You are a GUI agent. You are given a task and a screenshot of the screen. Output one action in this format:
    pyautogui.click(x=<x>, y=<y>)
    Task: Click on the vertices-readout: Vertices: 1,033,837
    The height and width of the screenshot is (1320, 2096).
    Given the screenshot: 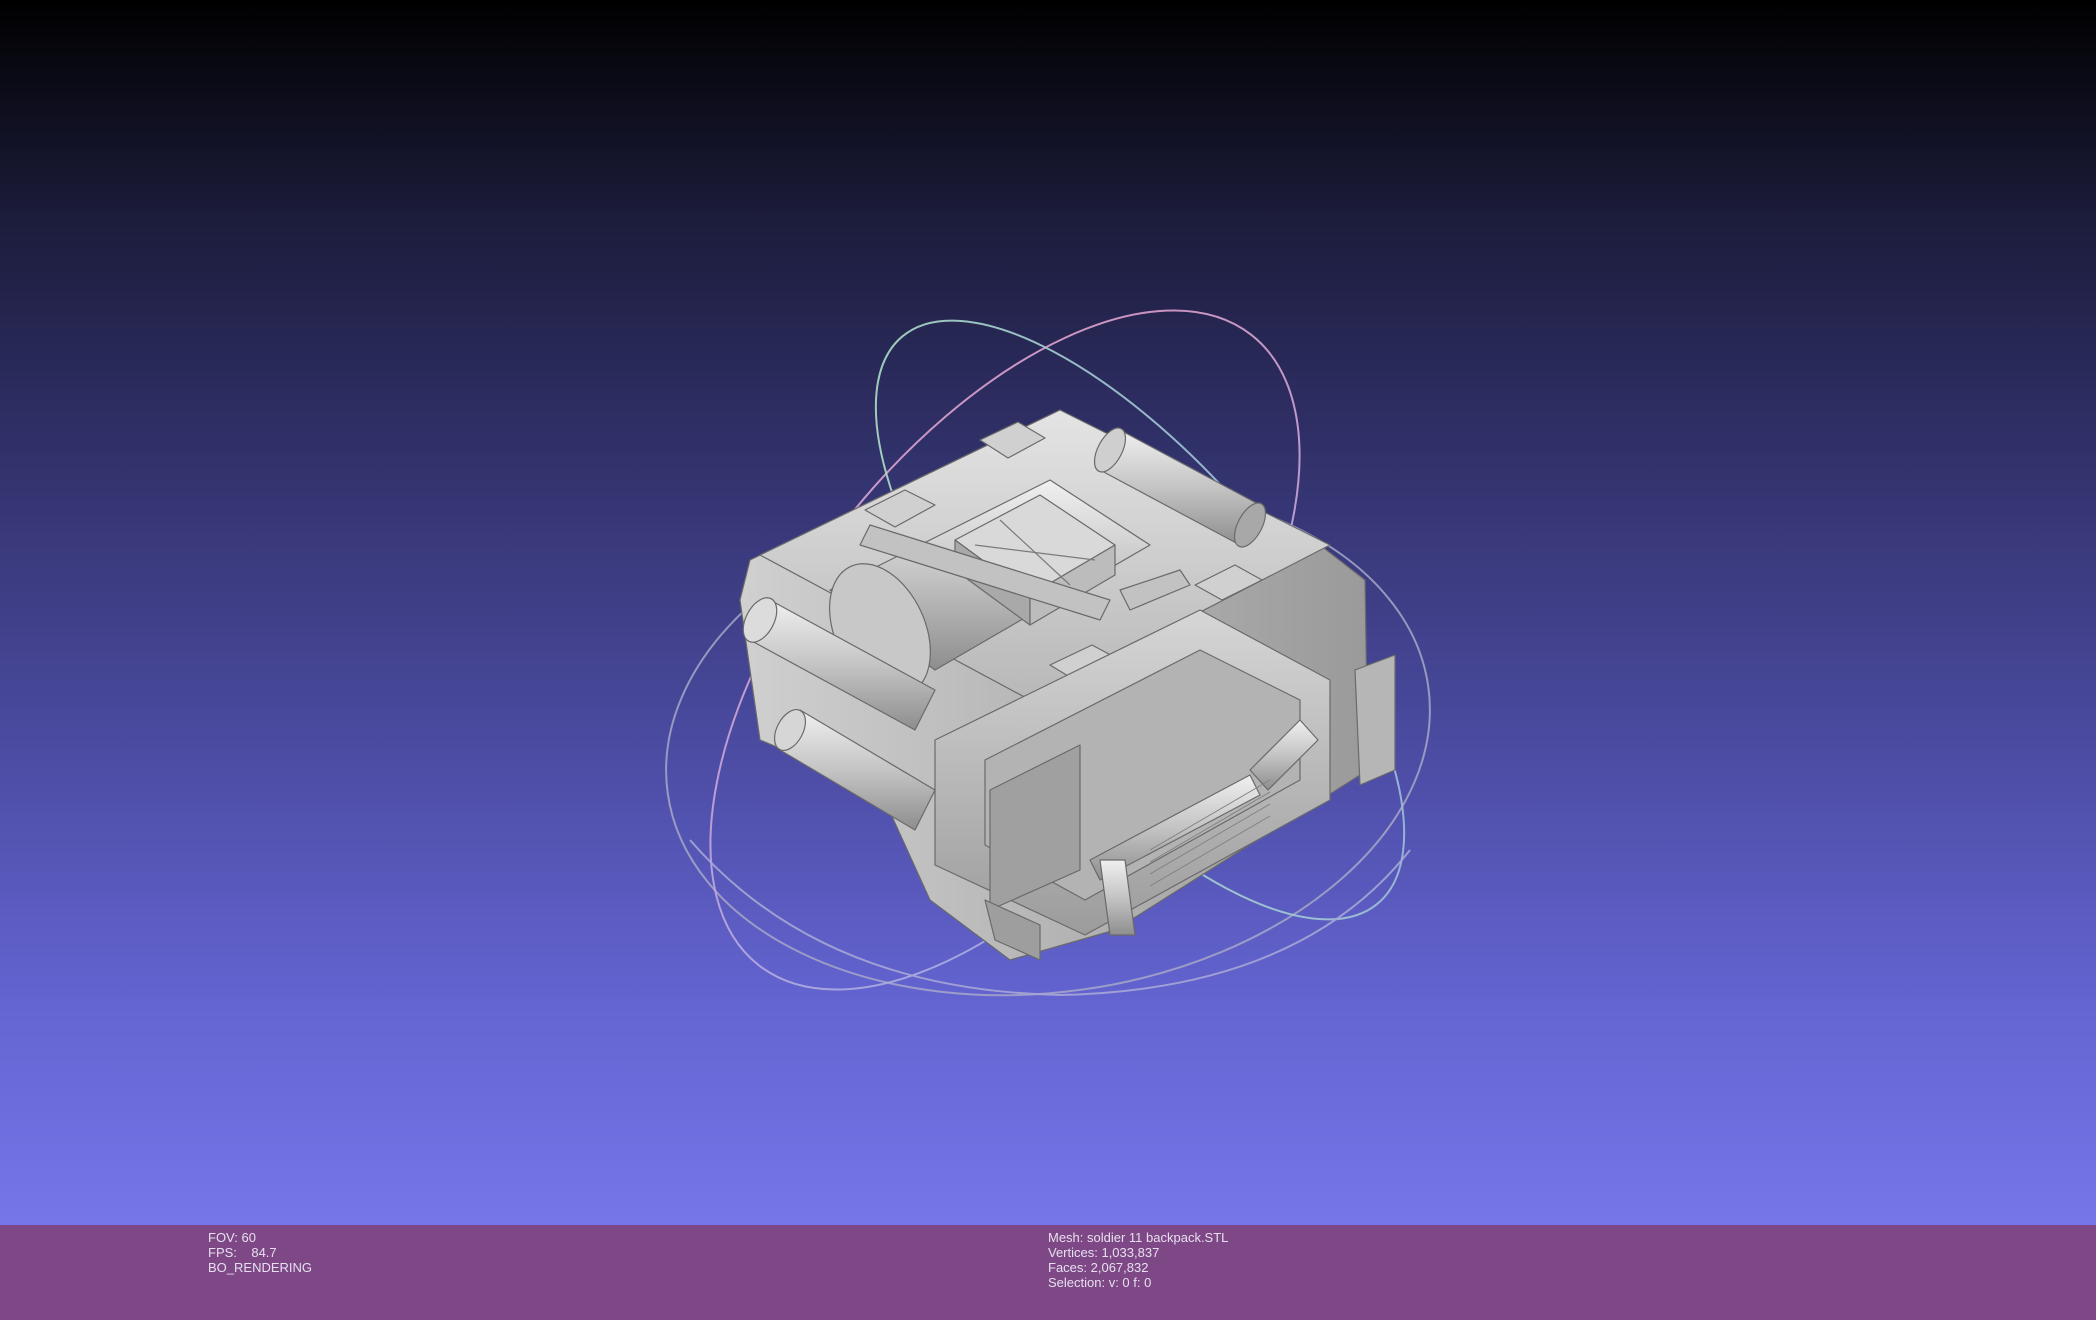 What is the action you would take?
    pyautogui.click(x=1104, y=1252)
    